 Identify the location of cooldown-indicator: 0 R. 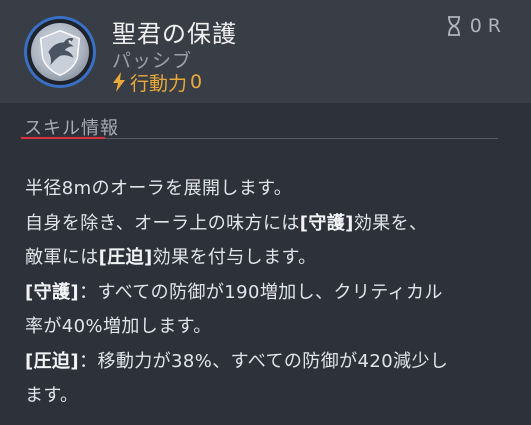
(473, 26).